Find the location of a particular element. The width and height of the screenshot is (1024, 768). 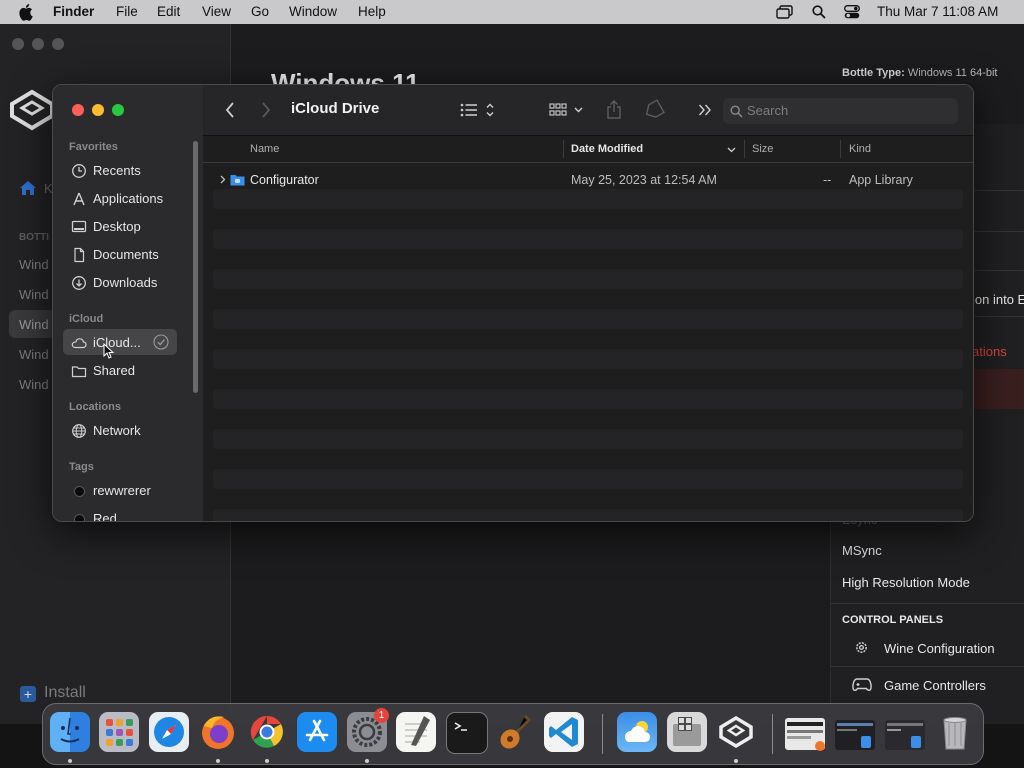

dock-vscode-icon is located at coordinates (564, 732).